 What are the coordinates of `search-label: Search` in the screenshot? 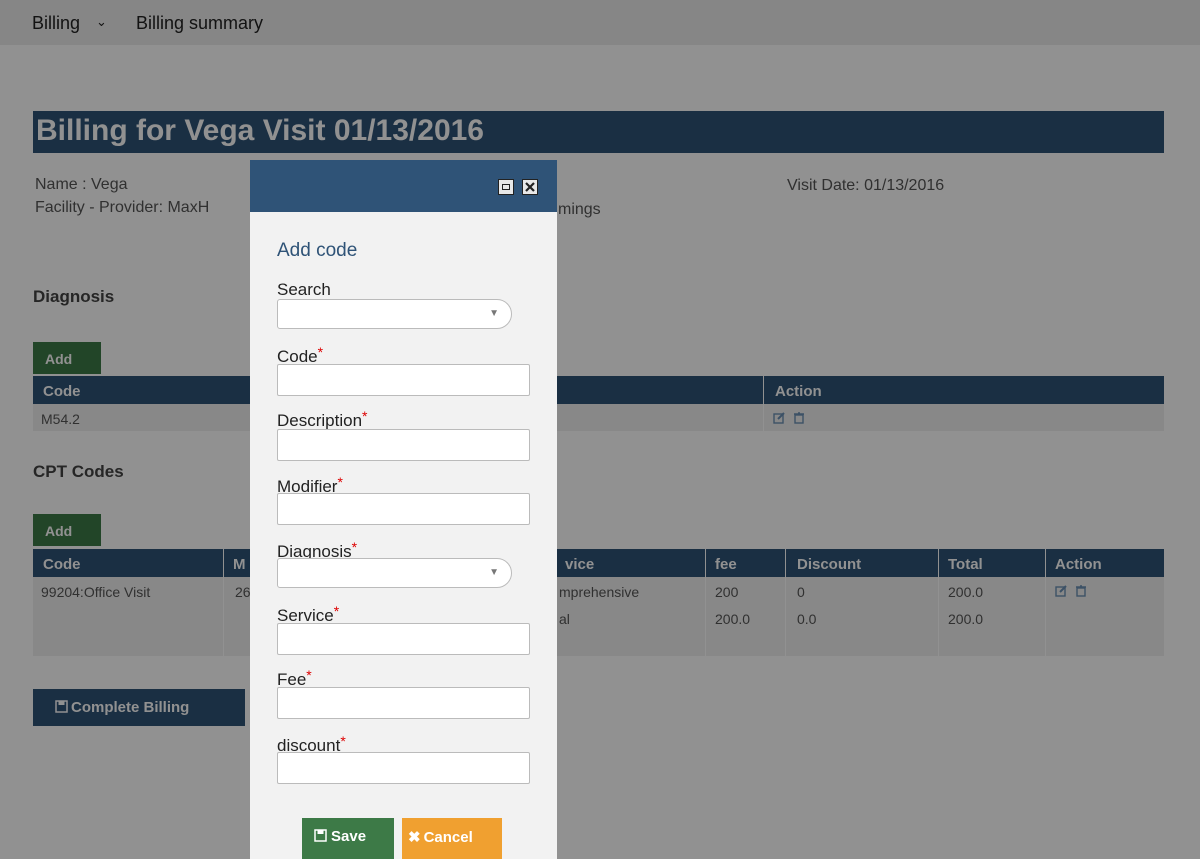 It's located at (304, 289).